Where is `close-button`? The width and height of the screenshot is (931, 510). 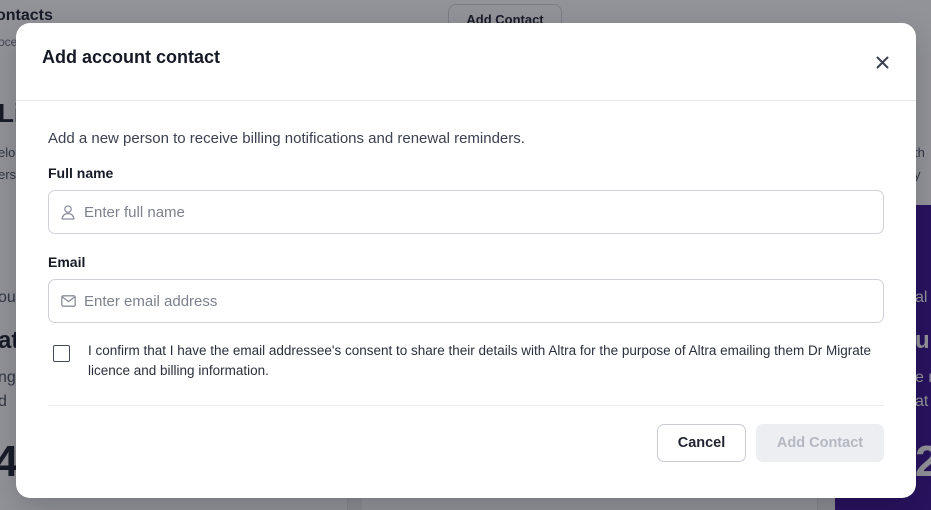 close-button is located at coordinates (882, 62).